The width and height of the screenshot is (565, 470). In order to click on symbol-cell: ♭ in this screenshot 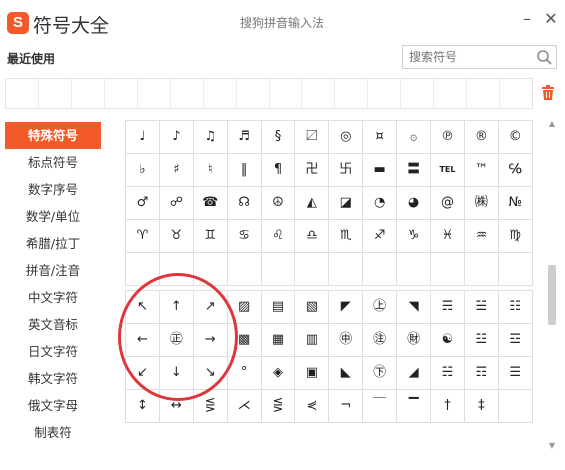, I will do `click(143, 170)`.